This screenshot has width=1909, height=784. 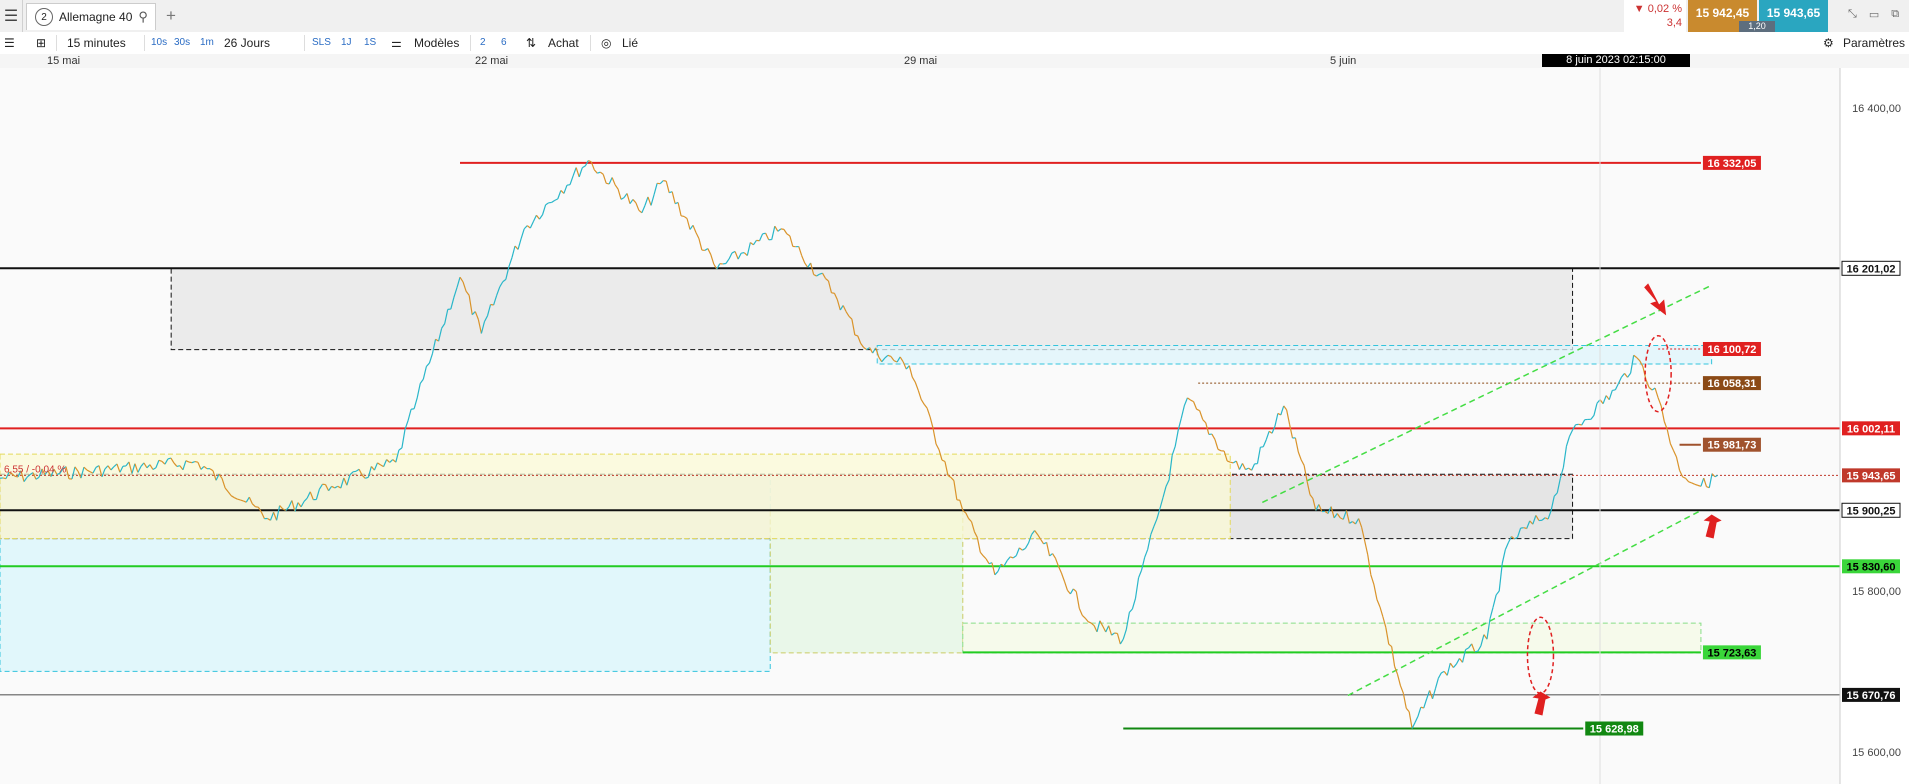 I want to click on date-label: 29 mai, so click(x=921, y=61).